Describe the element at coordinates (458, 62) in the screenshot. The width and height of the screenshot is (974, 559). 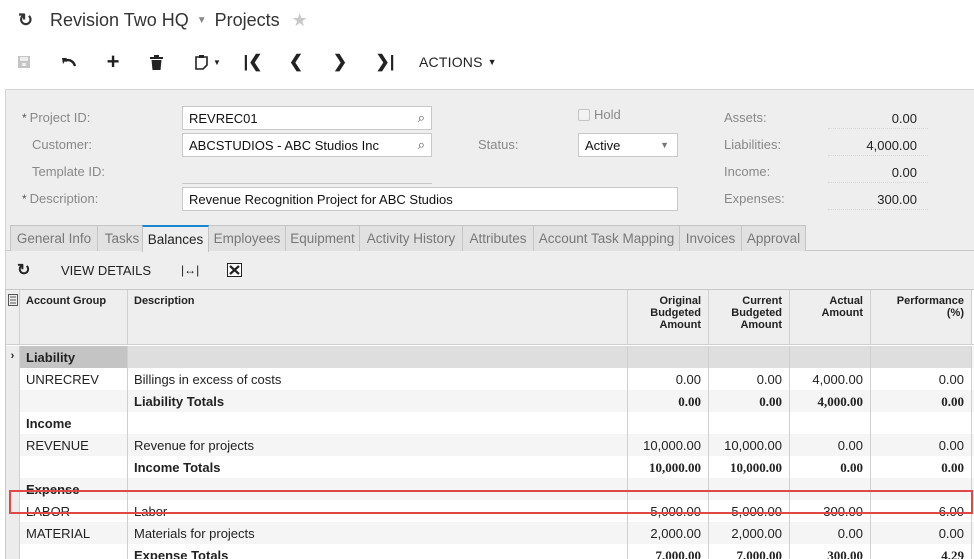
I see `actions-menu: ACTIONS ▼` at that location.